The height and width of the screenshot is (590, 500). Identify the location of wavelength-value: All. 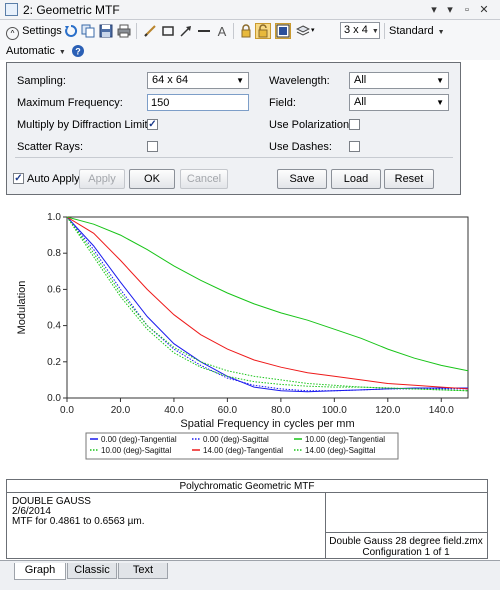
(360, 80).